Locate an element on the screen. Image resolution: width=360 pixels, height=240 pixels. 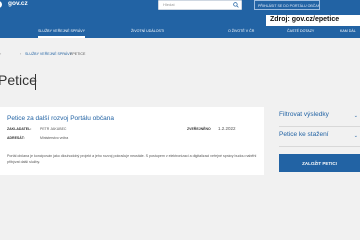
addressee-value: Ministerstvo vnitra is located at coordinates (54, 138).